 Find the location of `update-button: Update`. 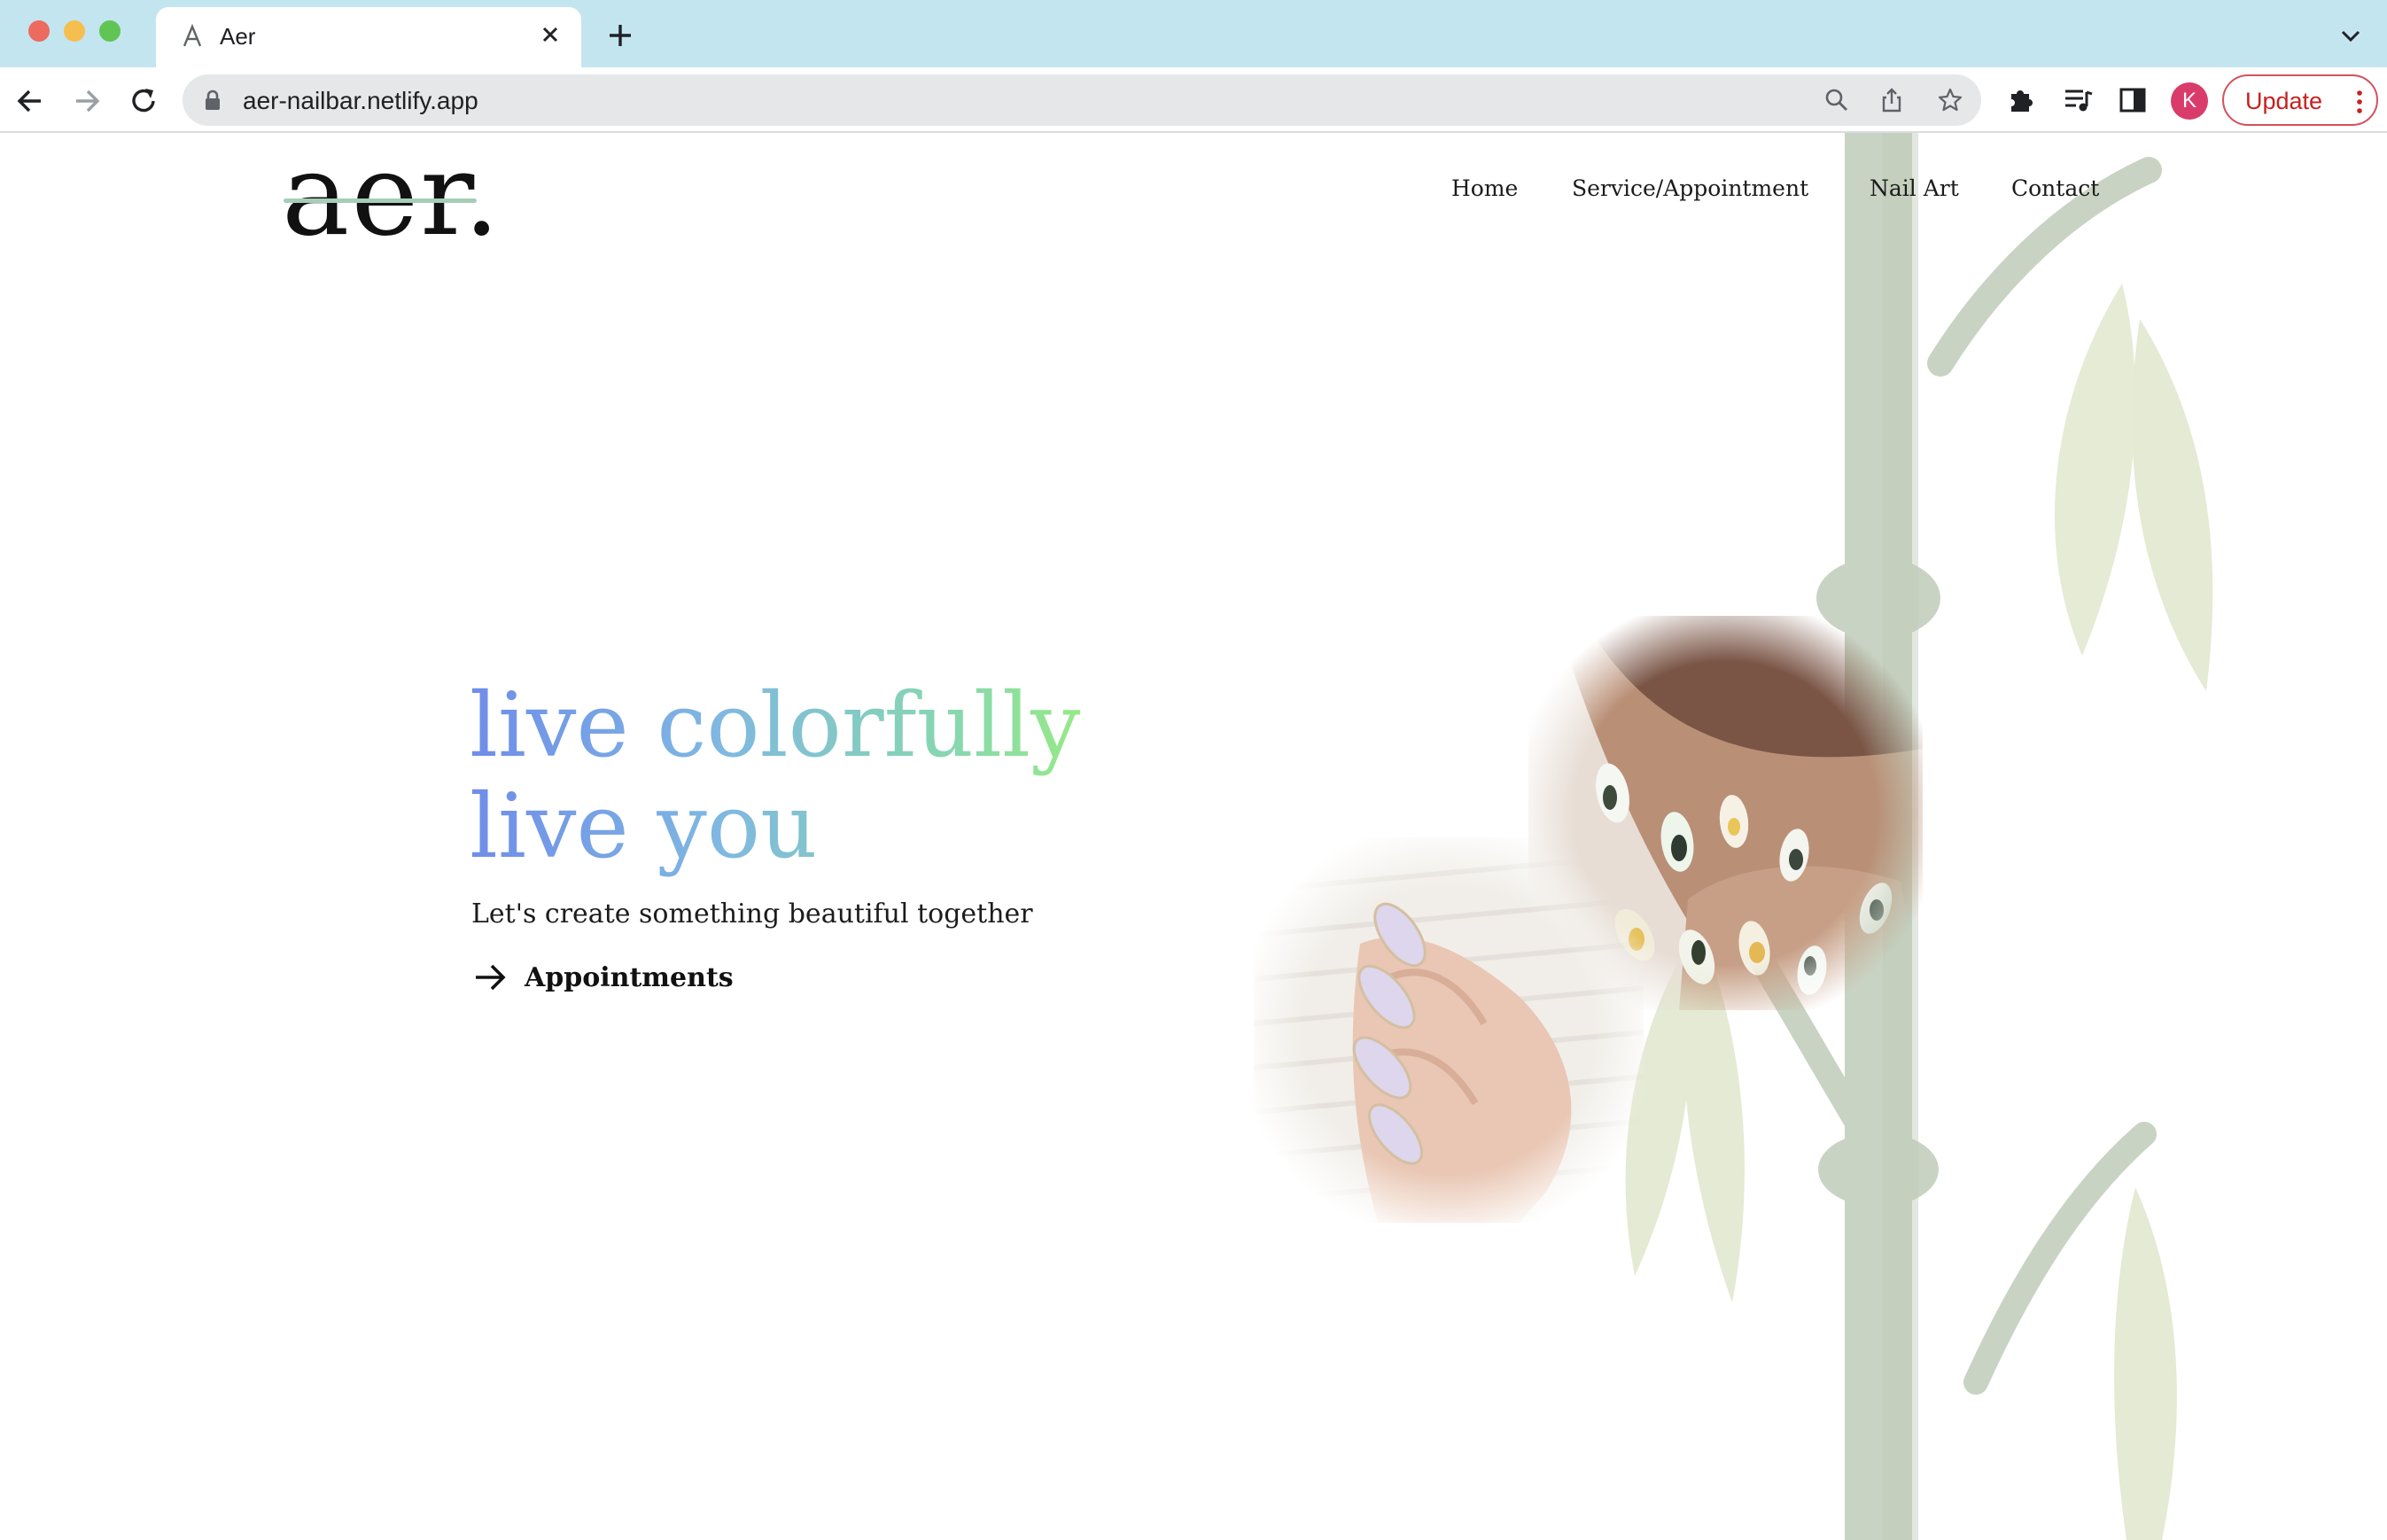

update-button: Update is located at coordinates (2300, 100).